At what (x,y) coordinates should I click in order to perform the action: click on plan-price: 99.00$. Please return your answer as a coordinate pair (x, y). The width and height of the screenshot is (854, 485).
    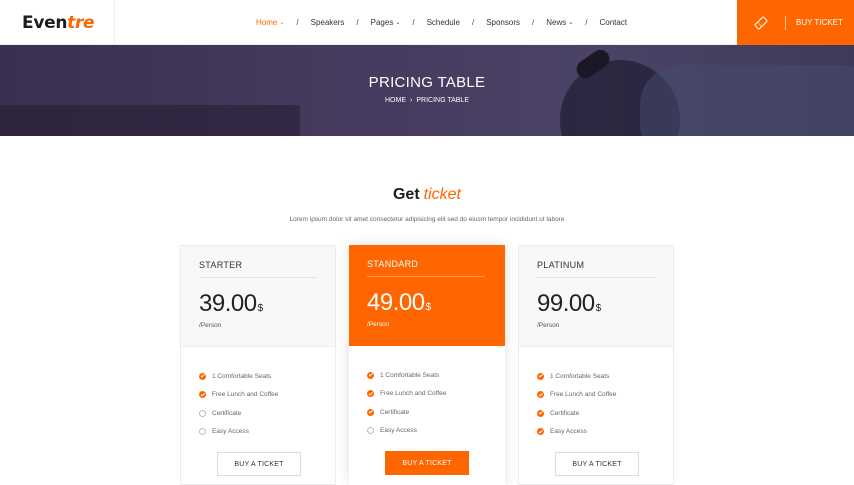
    Looking at the image, I should click on (569, 304).